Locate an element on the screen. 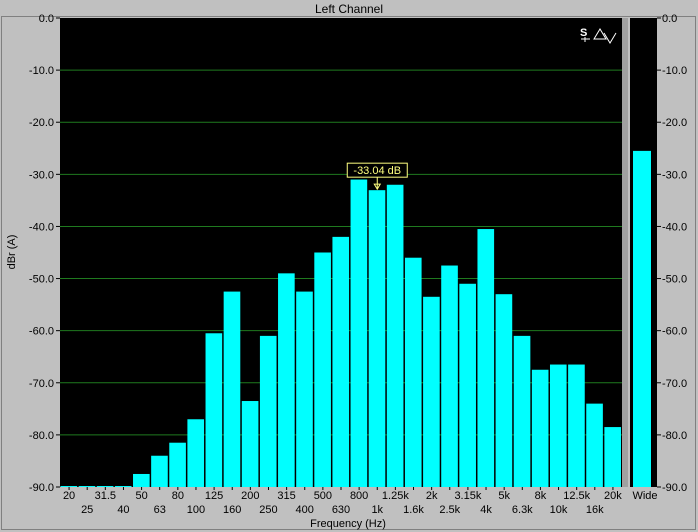 The image size is (698, 532). x-tick-label: 250 is located at coordinates (268, 510).